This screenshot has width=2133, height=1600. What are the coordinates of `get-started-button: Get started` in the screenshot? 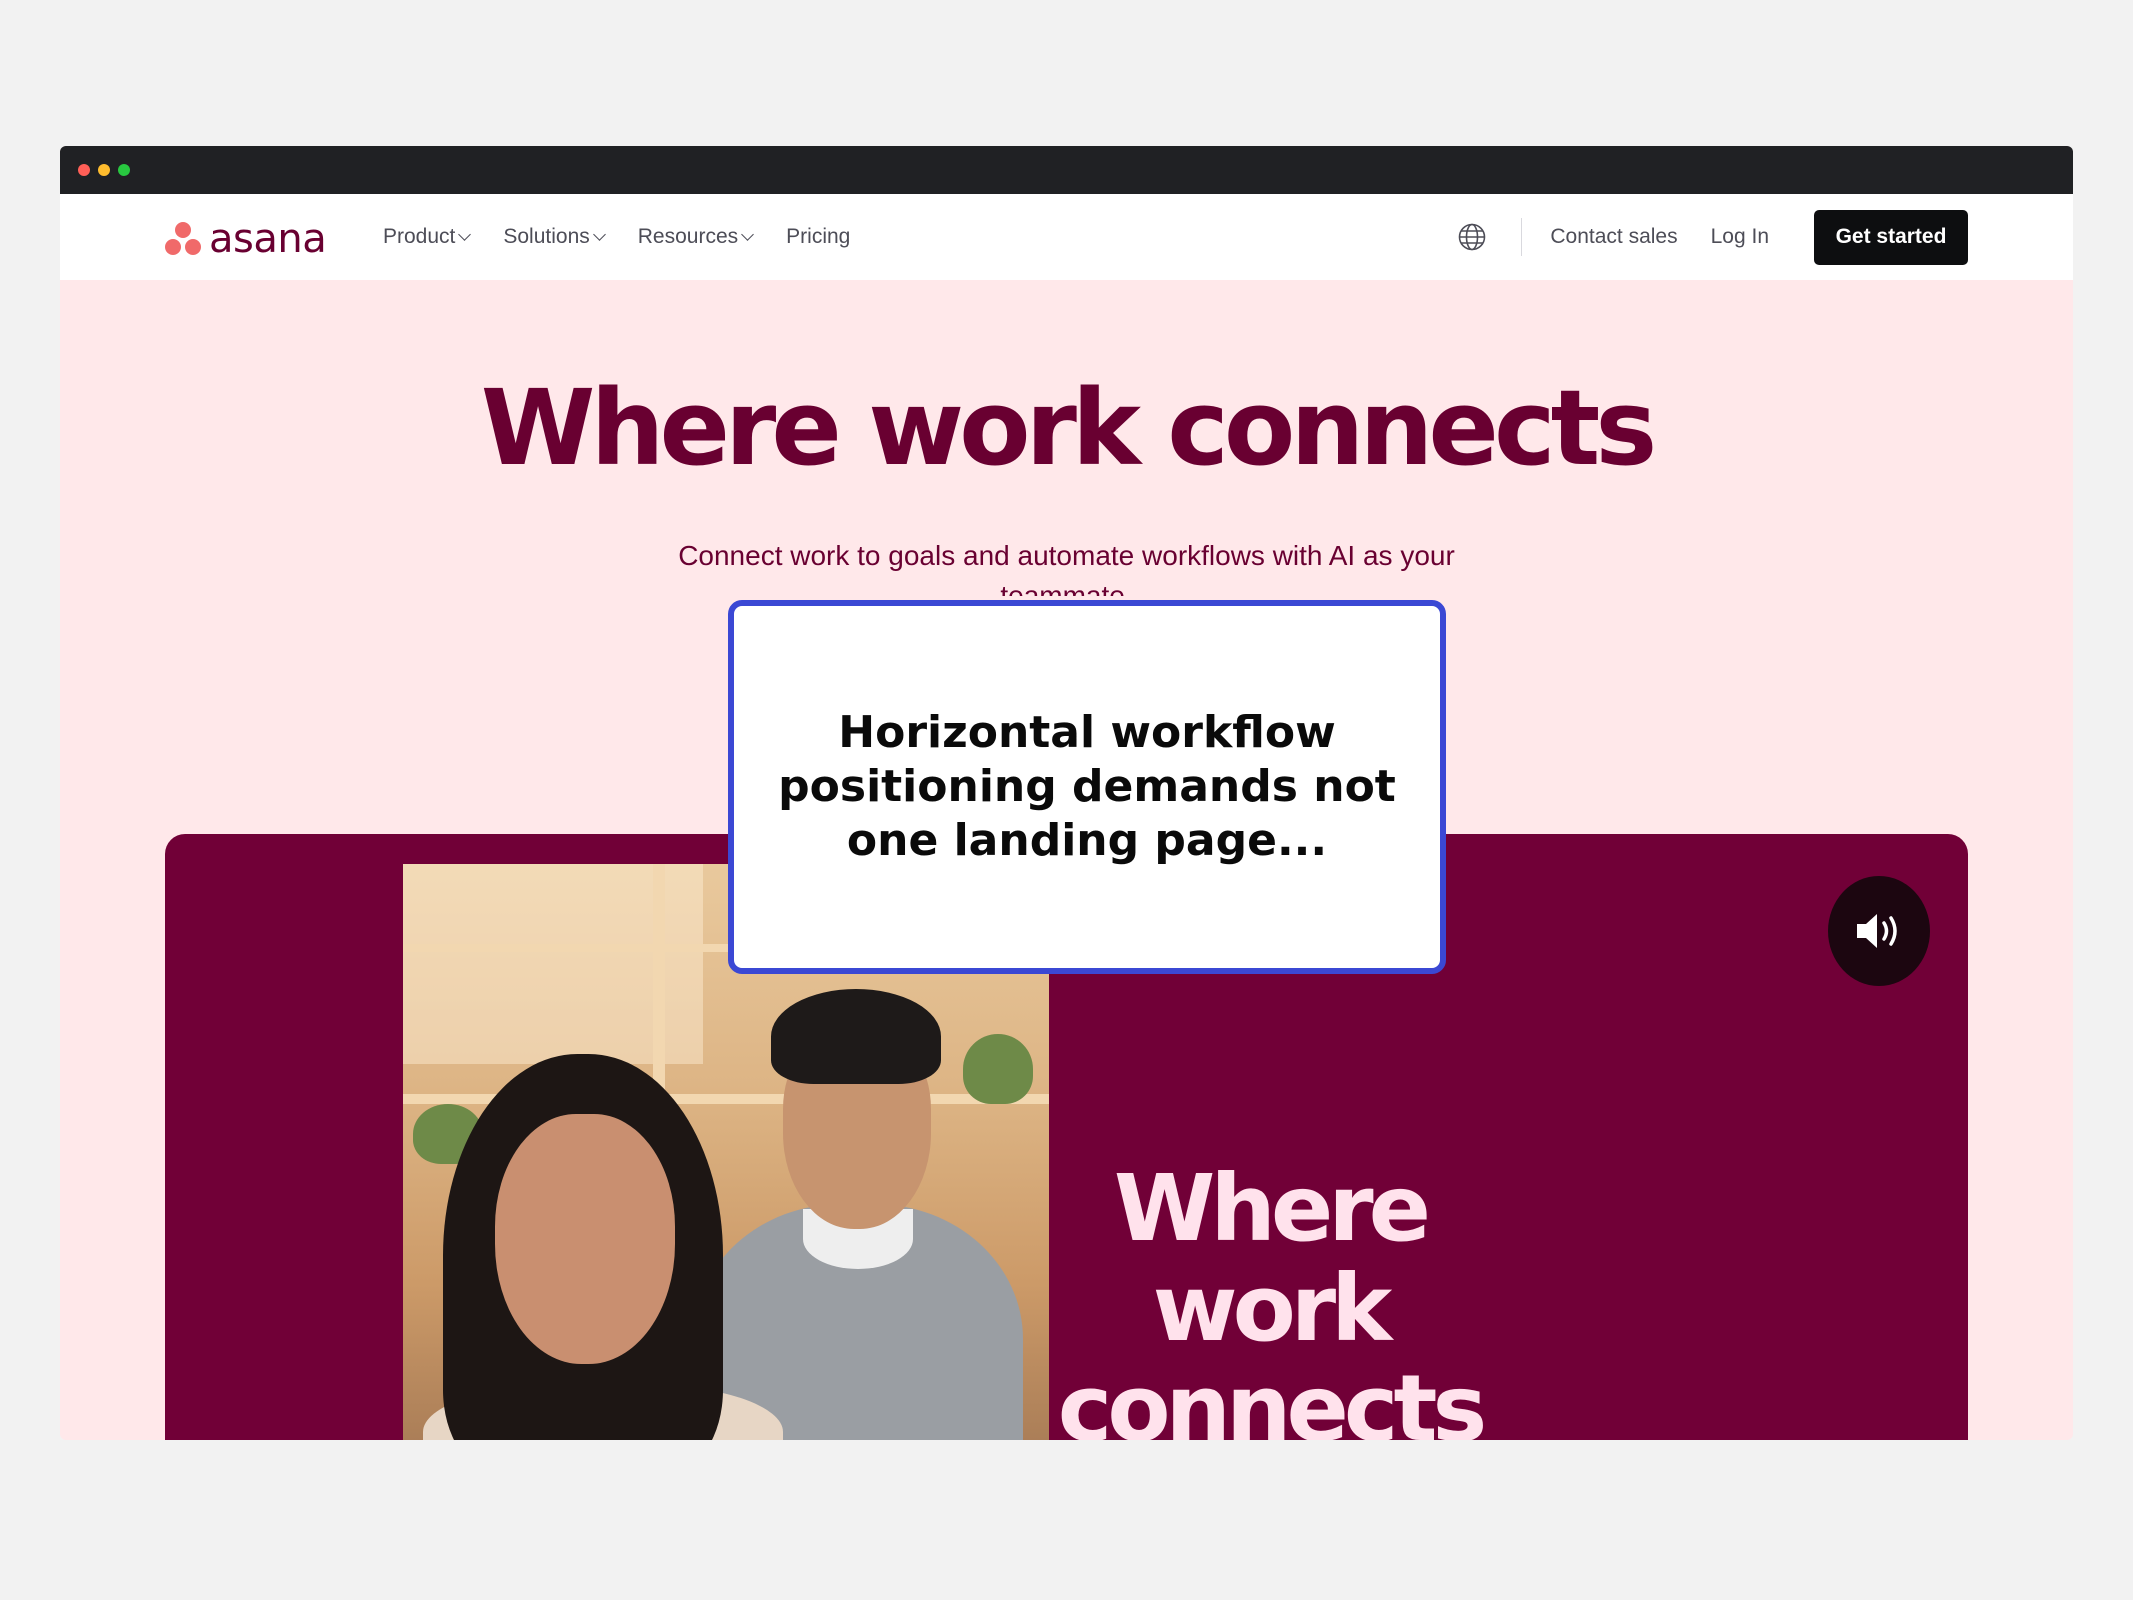 It's located at (1891, 237).